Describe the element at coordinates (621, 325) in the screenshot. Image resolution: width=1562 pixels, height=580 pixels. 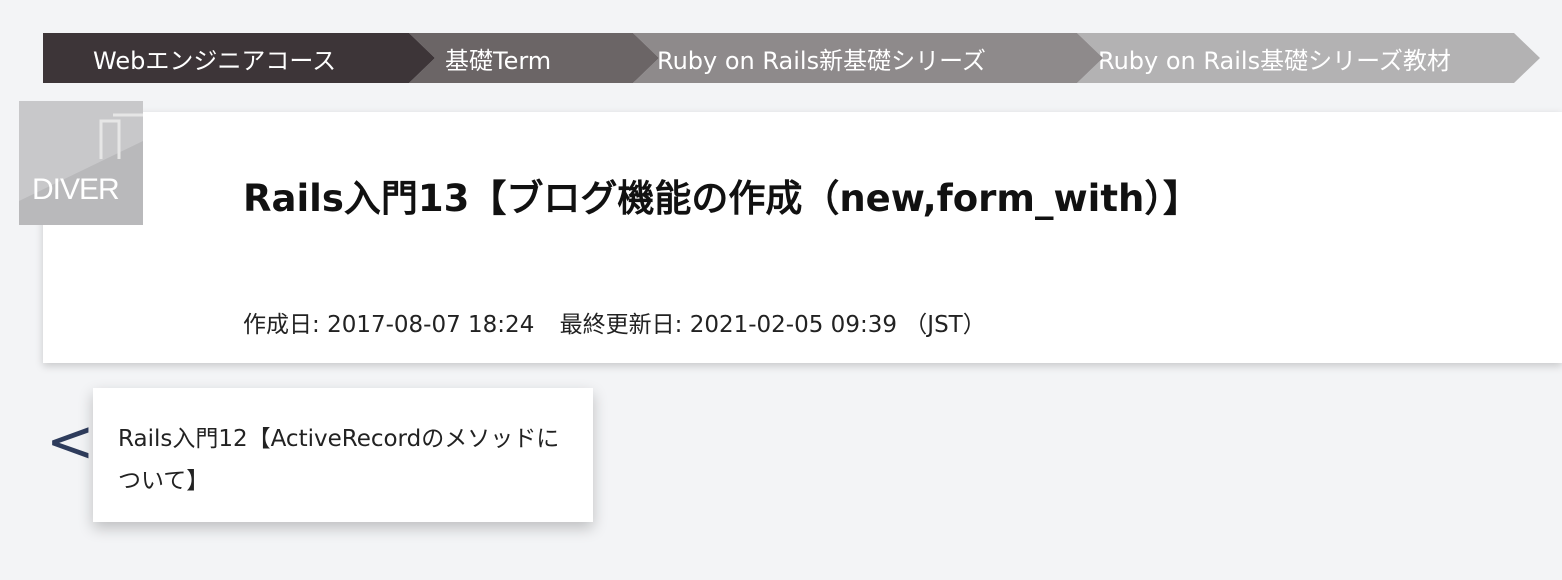
I see `updated-label: 最終更新日:` at that location.